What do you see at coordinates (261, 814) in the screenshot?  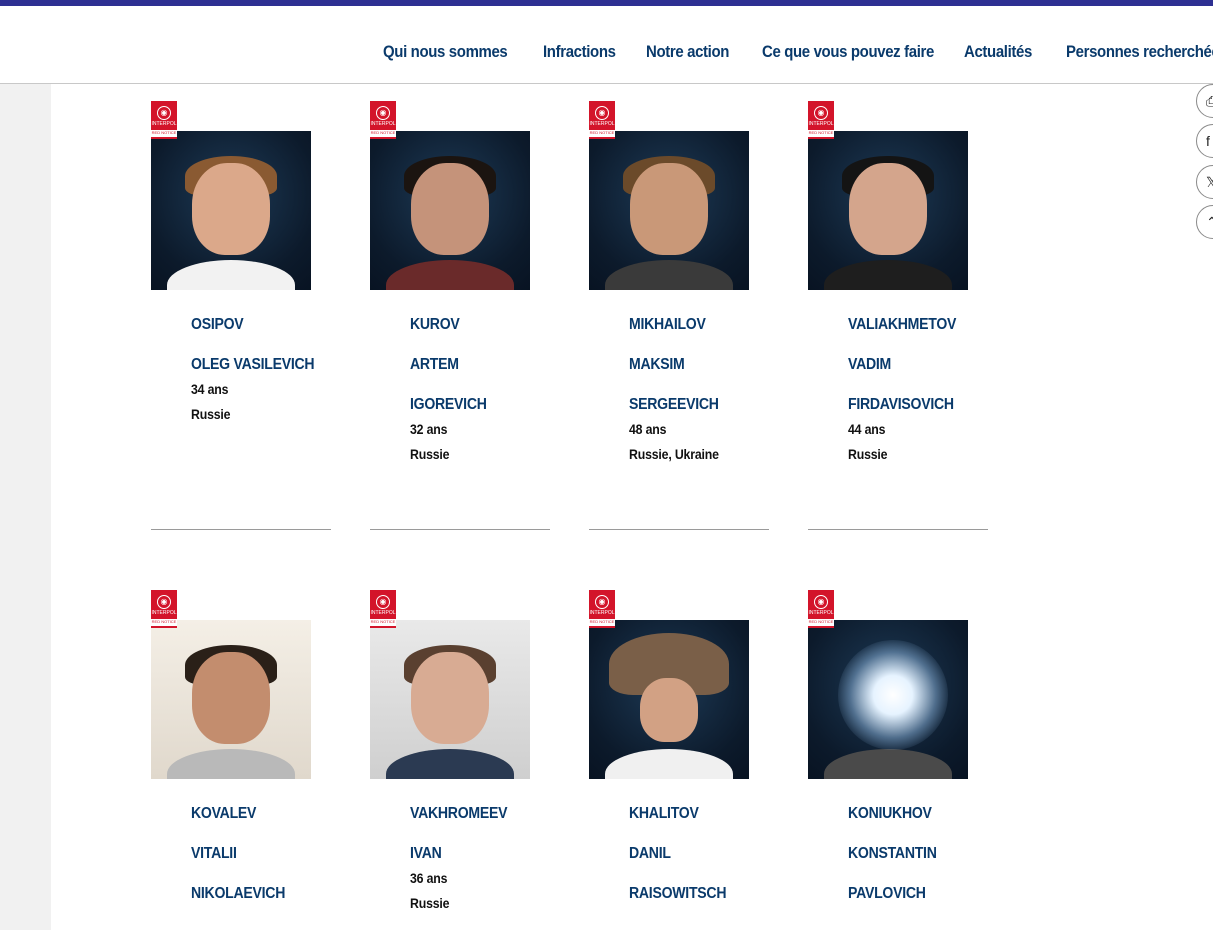 I see `last-name-link: KOVALEV` at bounding box center [261, 814].